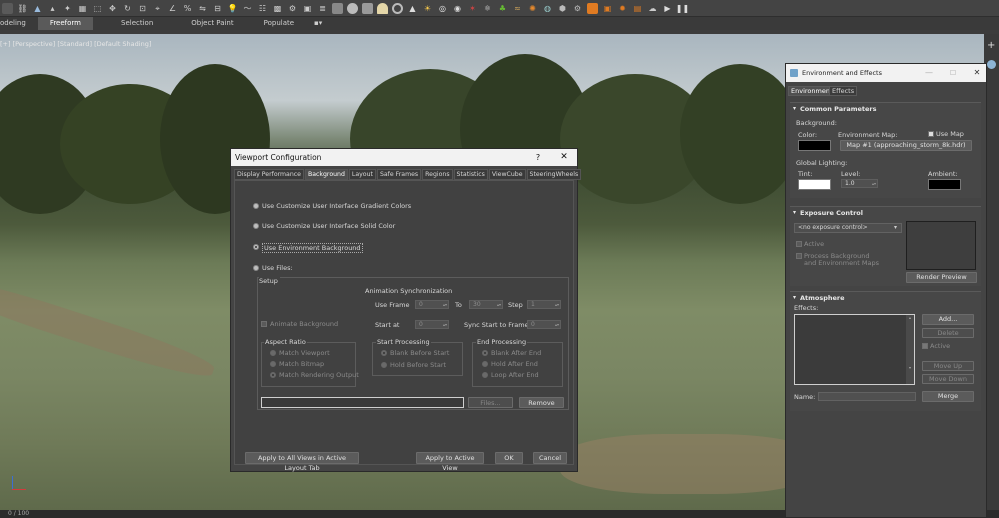  What do you see at coordinates (948, 396) in the screenshot?
I see `merge-button: Merge` at bounding box center [948, 396].